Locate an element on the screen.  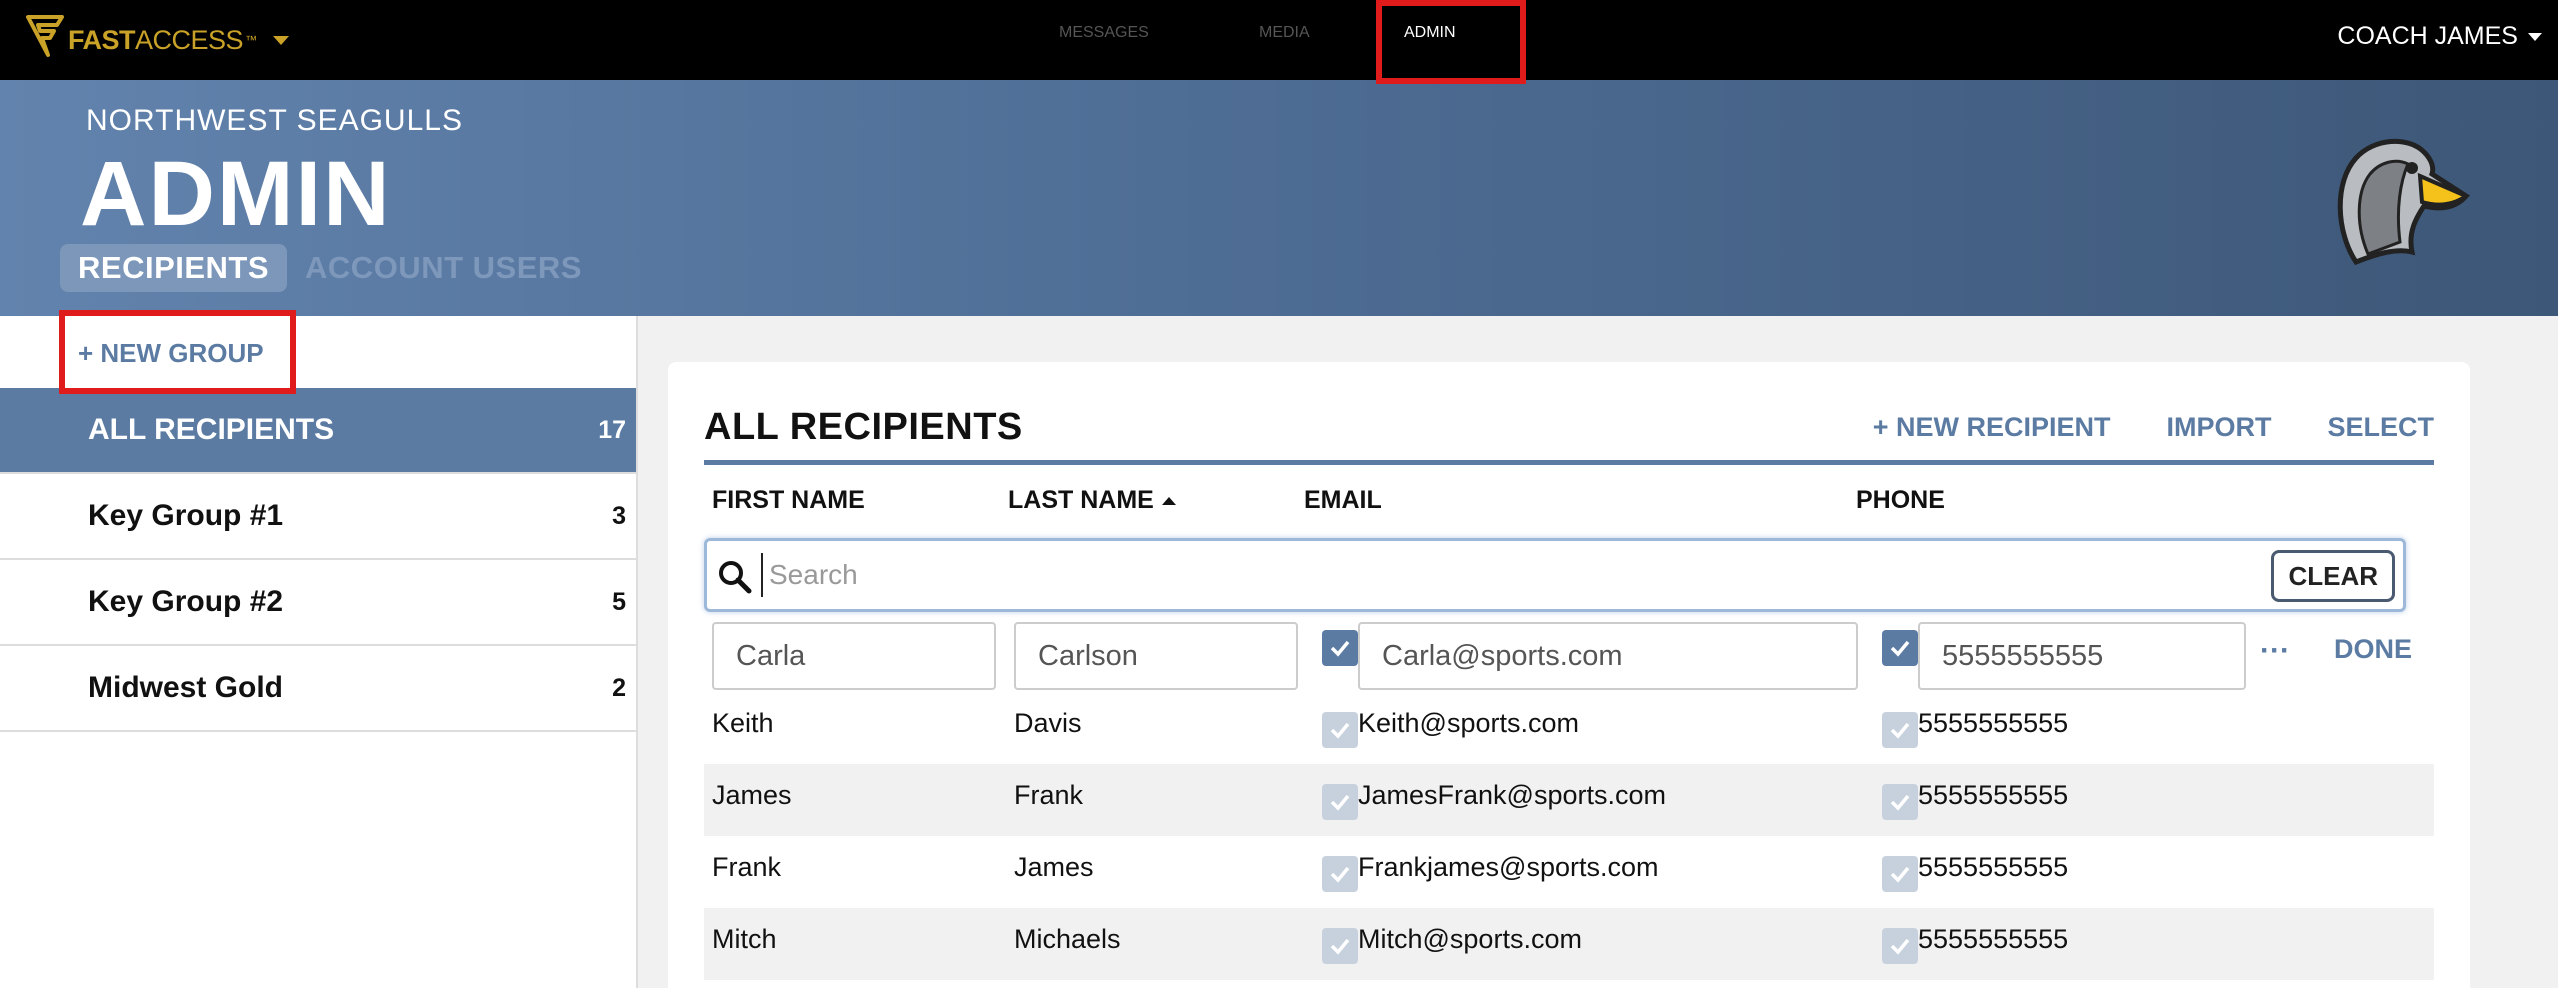
column-header-label: LAST NAME is located at coordinates (1081, 500).